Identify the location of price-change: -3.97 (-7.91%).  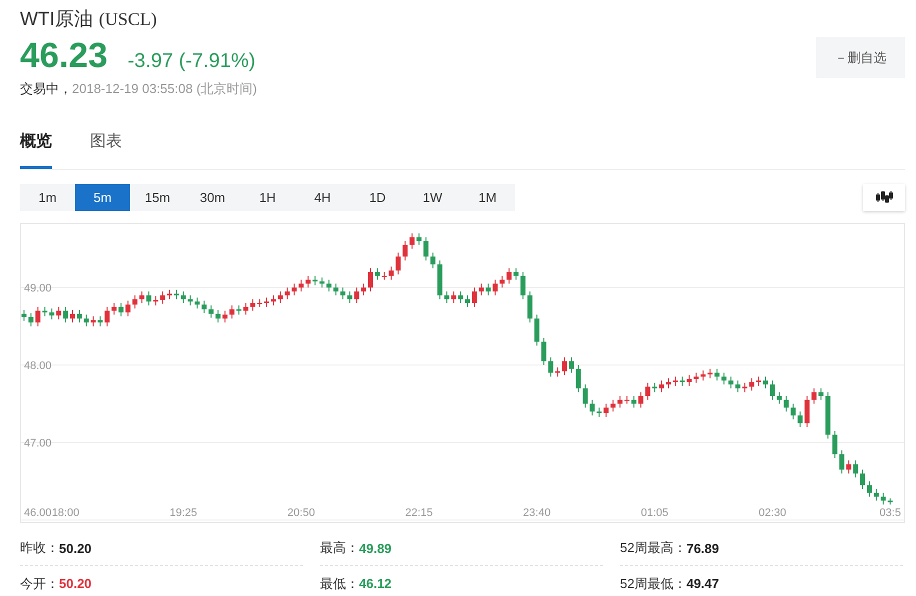
(192, 61).